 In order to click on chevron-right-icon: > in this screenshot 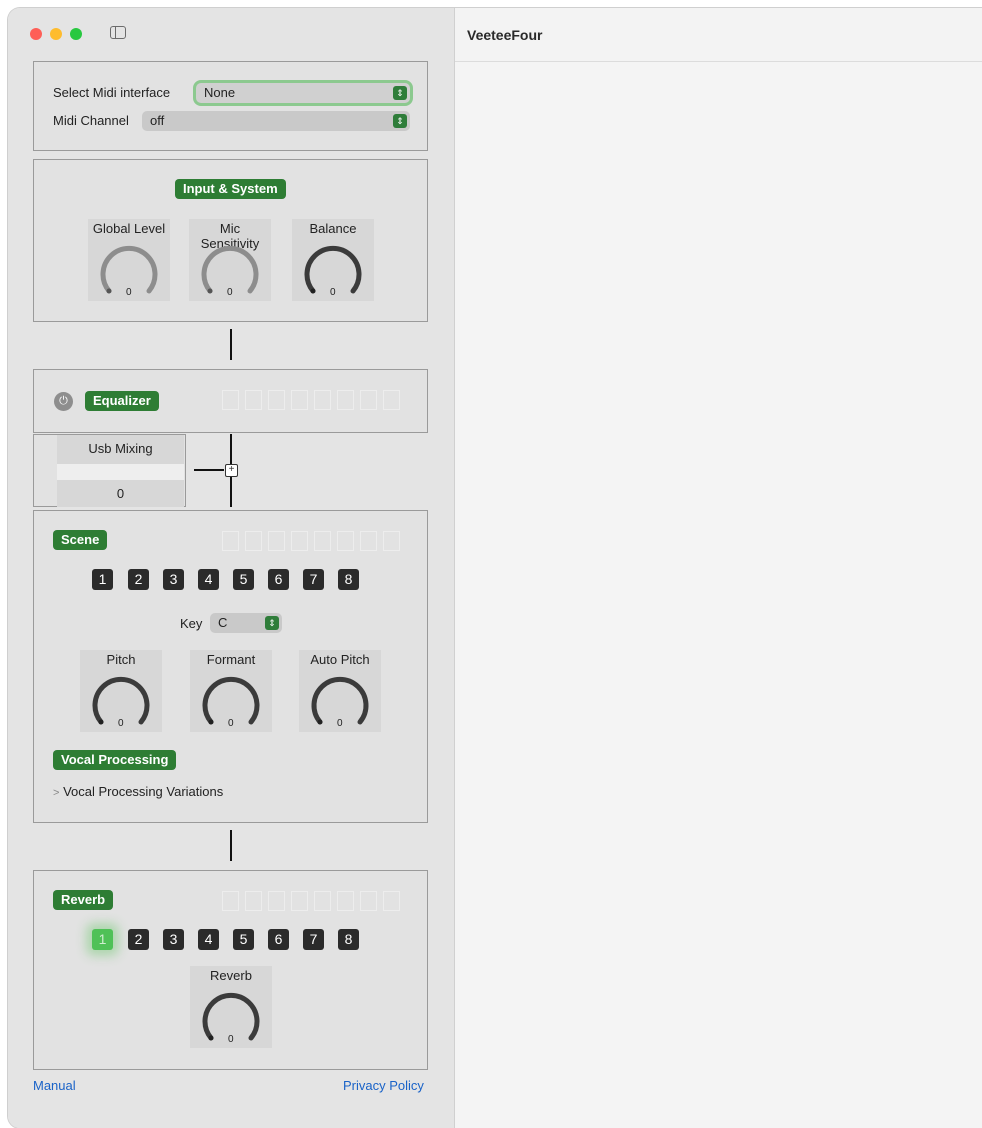, I will do `click(56, 793)`.